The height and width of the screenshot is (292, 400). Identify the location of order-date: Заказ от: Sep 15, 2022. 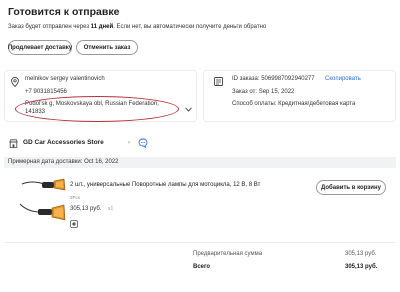
(263, 92).